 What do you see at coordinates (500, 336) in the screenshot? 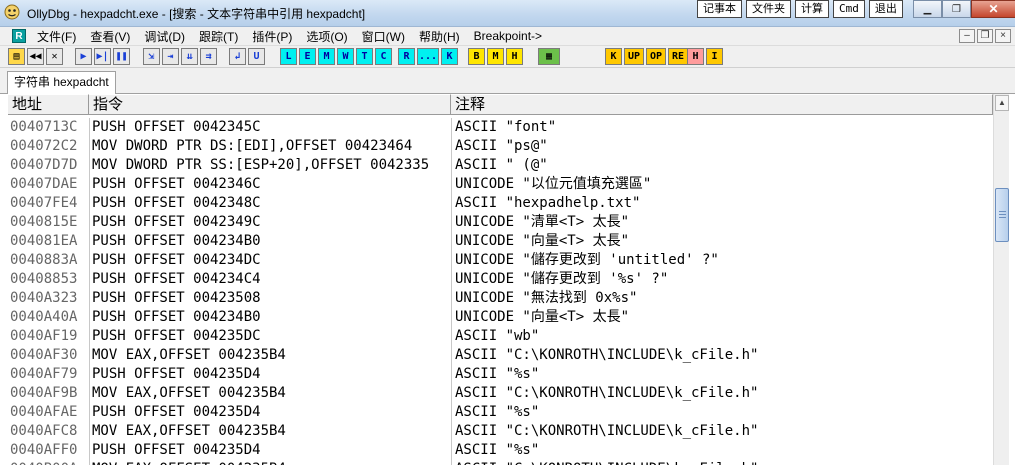
I see `table-row: 0040AF19 PUSH OFFSET 004235DC ASCII "wb"` at bounding box center [500, 336].